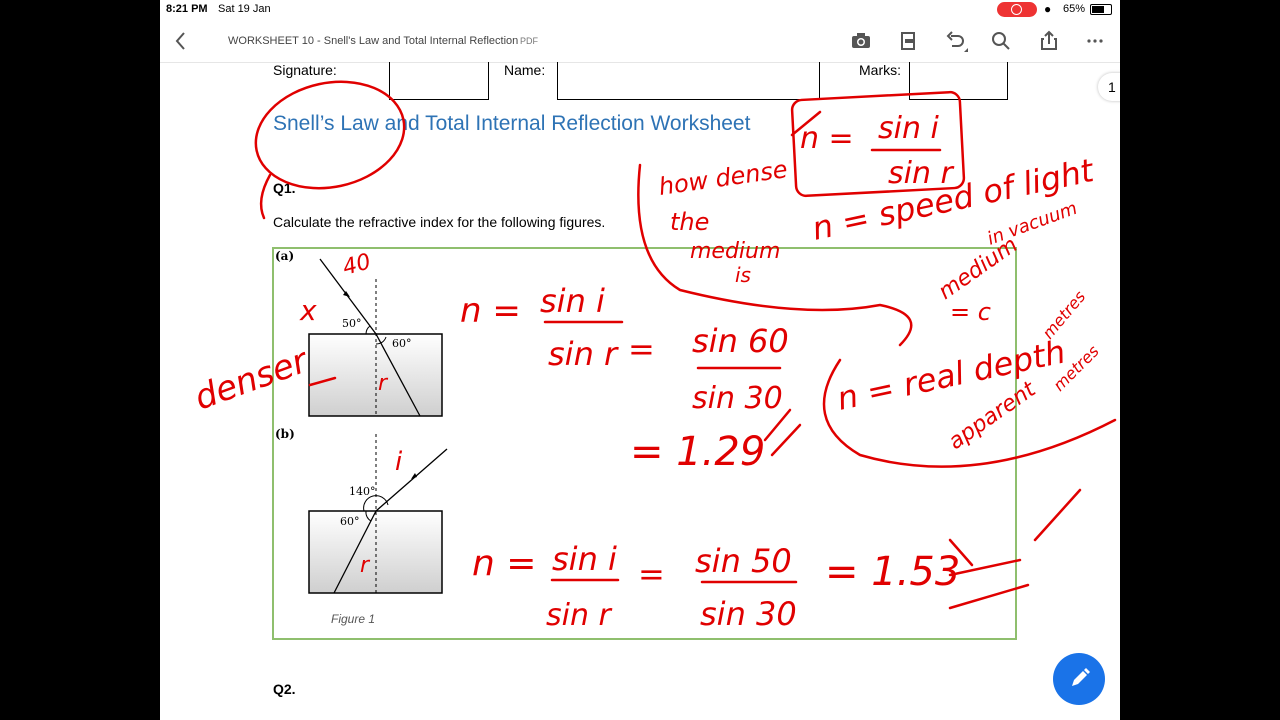 The image size is (1280, 720). What do you see at coordinates (641, 349) in the screenshot?
I see `ink-a-eq: =` at bounding box center [641, 349].